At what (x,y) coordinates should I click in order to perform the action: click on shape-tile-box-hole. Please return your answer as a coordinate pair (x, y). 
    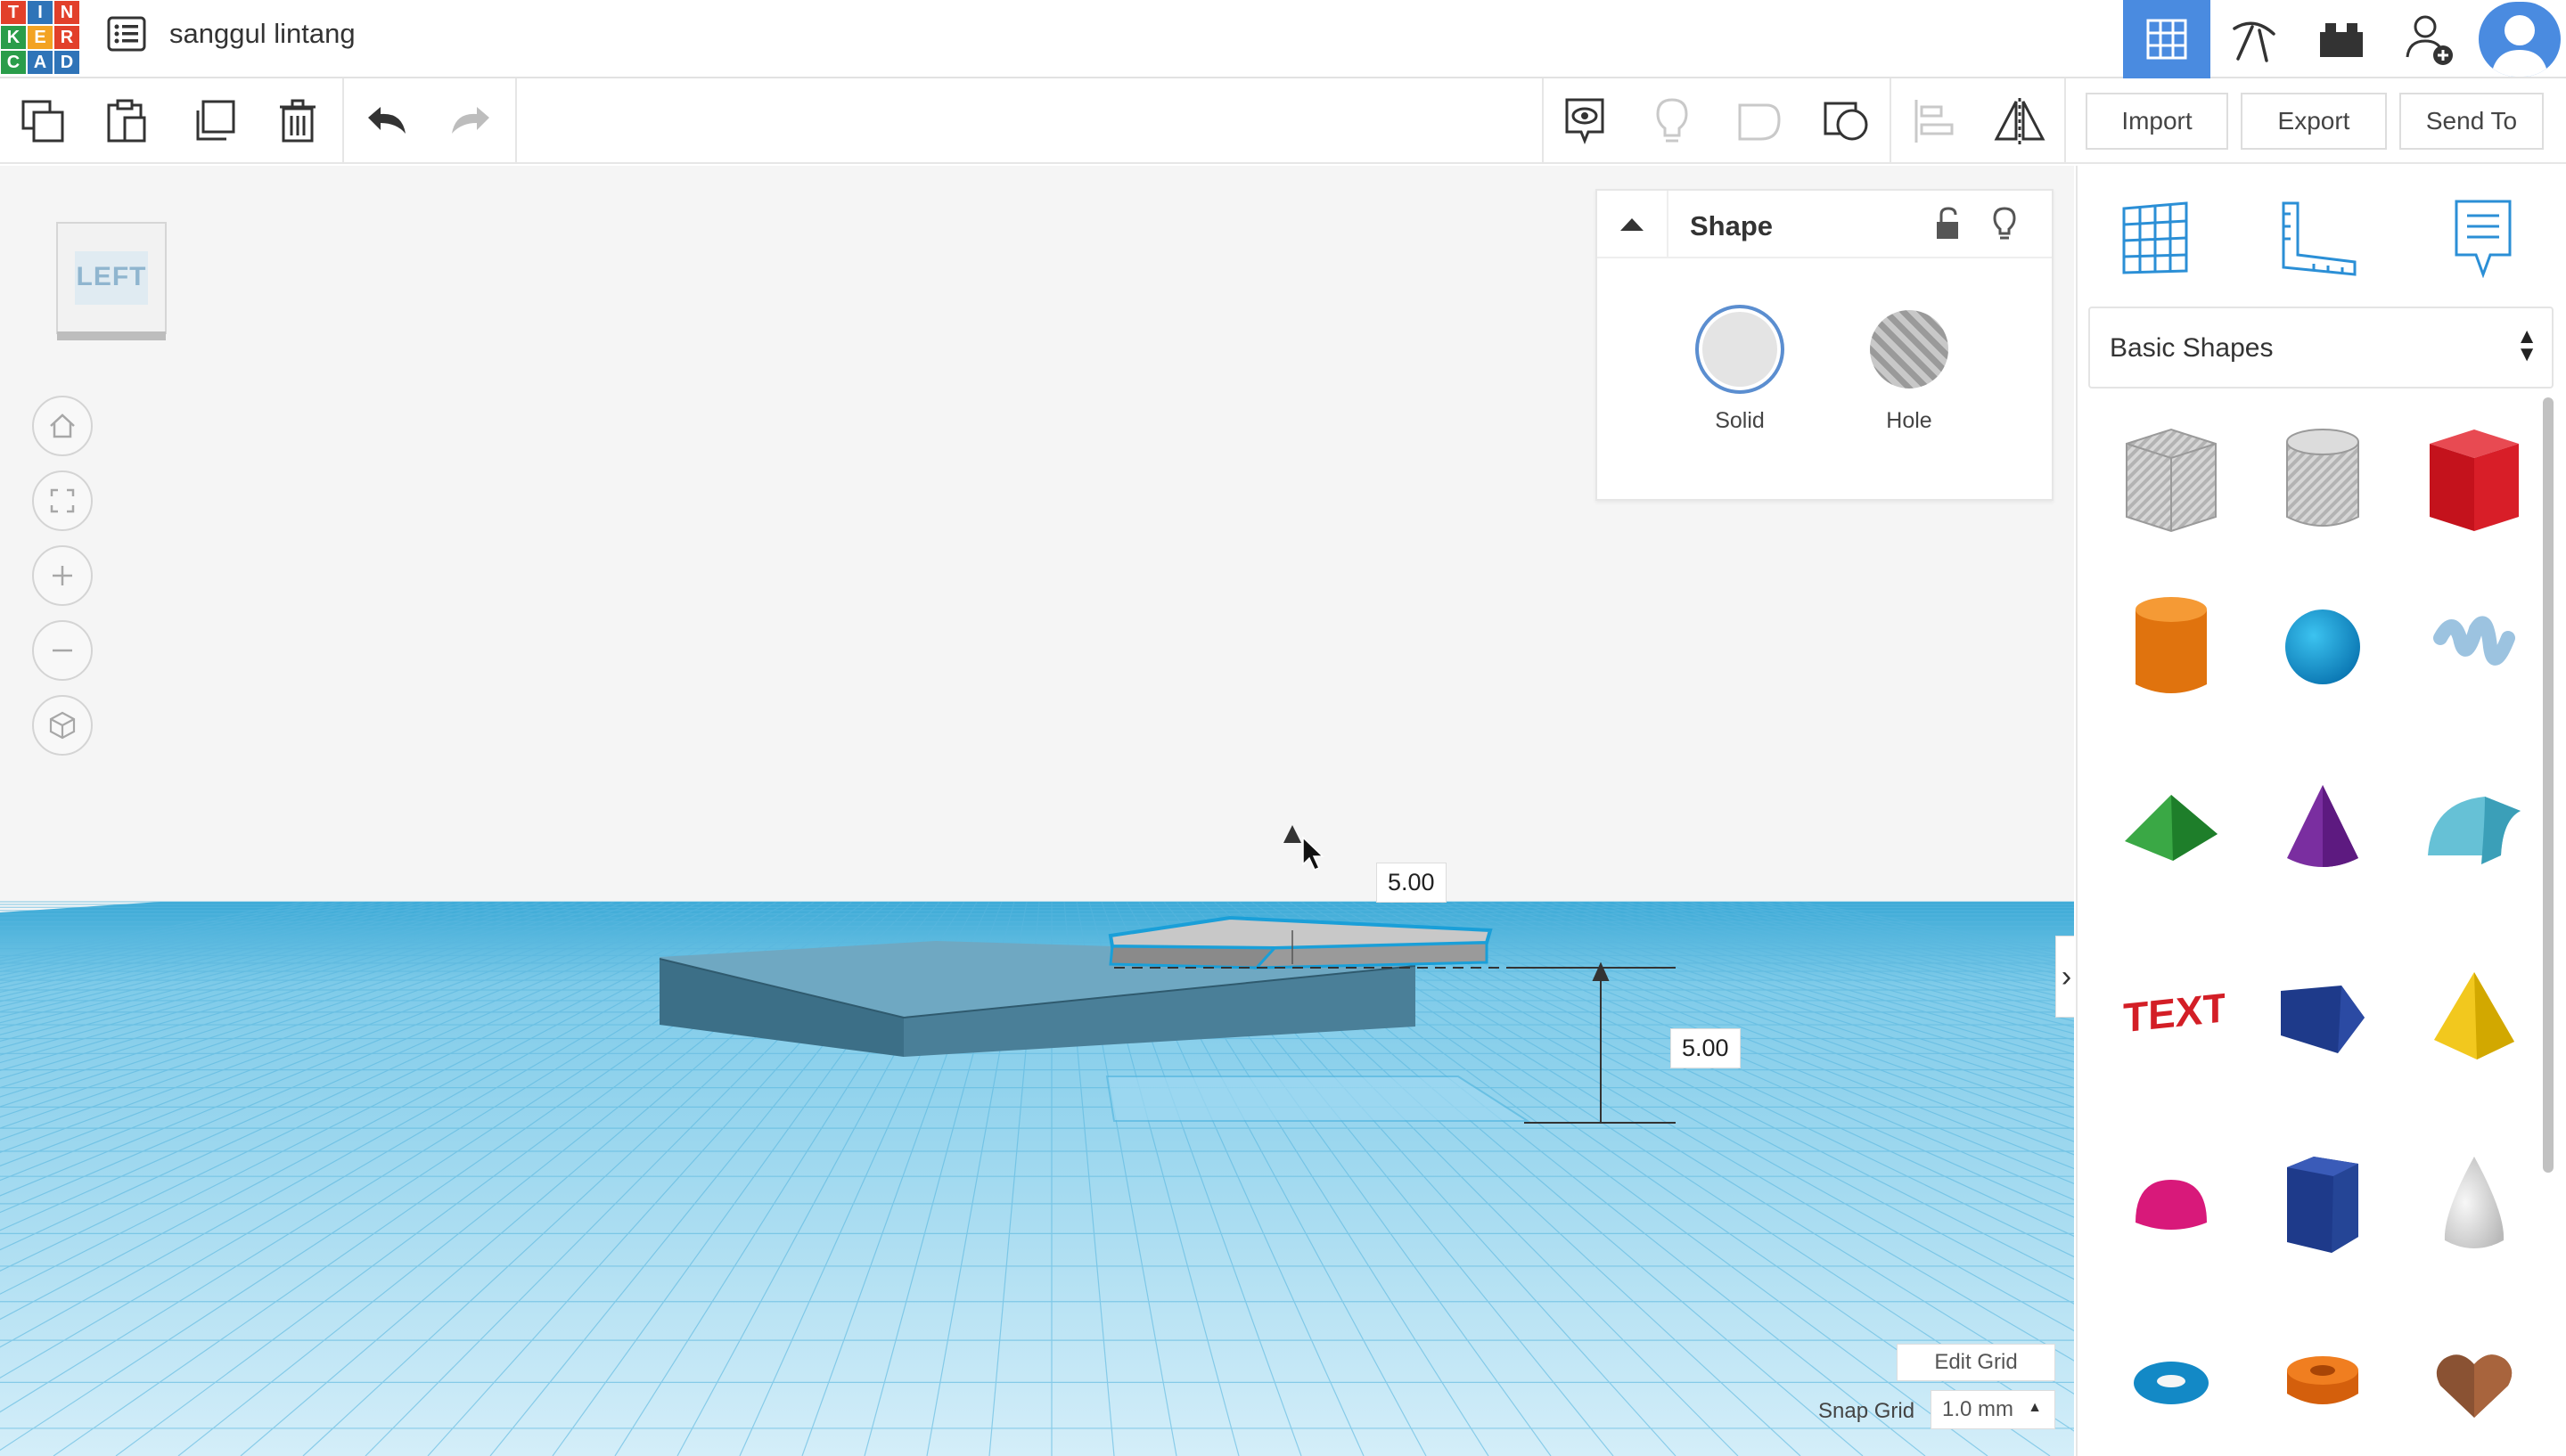
    Looking at the image, I should click on (2171, 479).